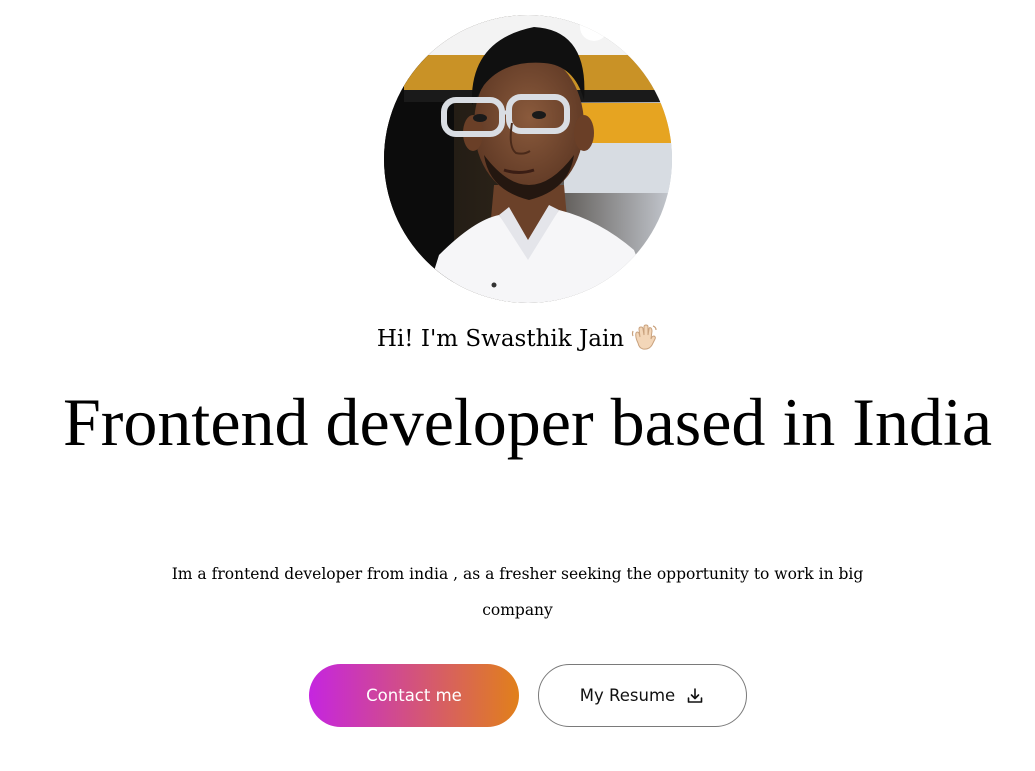 This screenshot has height=771, width=1035. I want to click on waving-hand-icon, so click(644, 342).